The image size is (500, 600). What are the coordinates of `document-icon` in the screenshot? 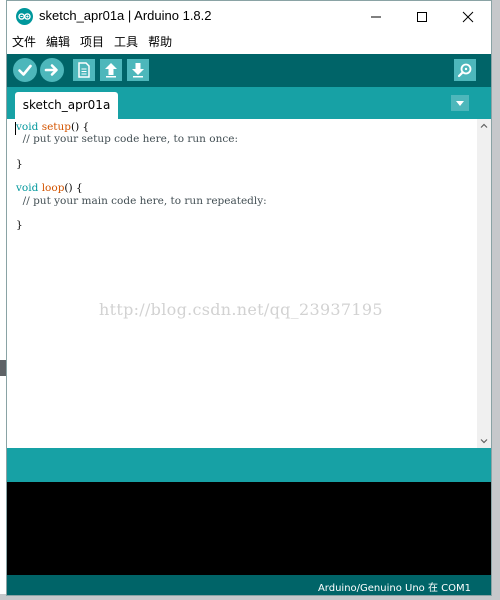 It's located at (84, 70).